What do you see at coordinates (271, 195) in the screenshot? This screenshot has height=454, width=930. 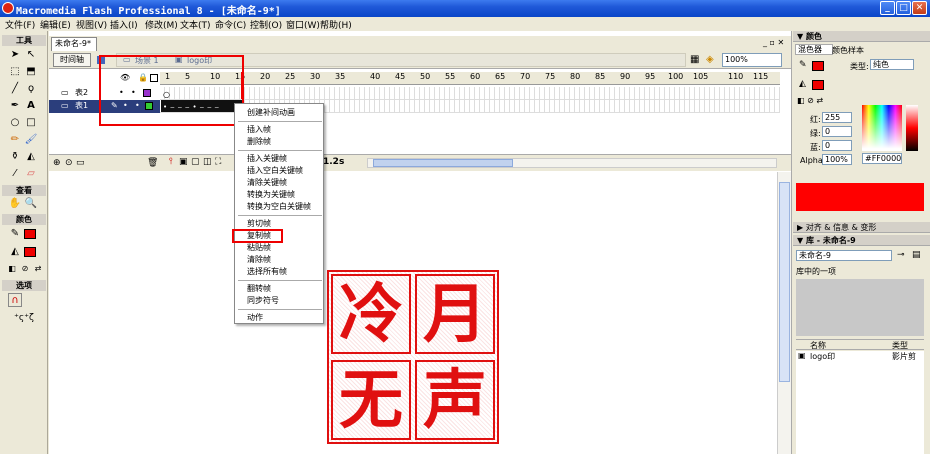 I see `menu-item-convert-to-keyframe: 转换为关键帧` at bounding box center [271, 195].